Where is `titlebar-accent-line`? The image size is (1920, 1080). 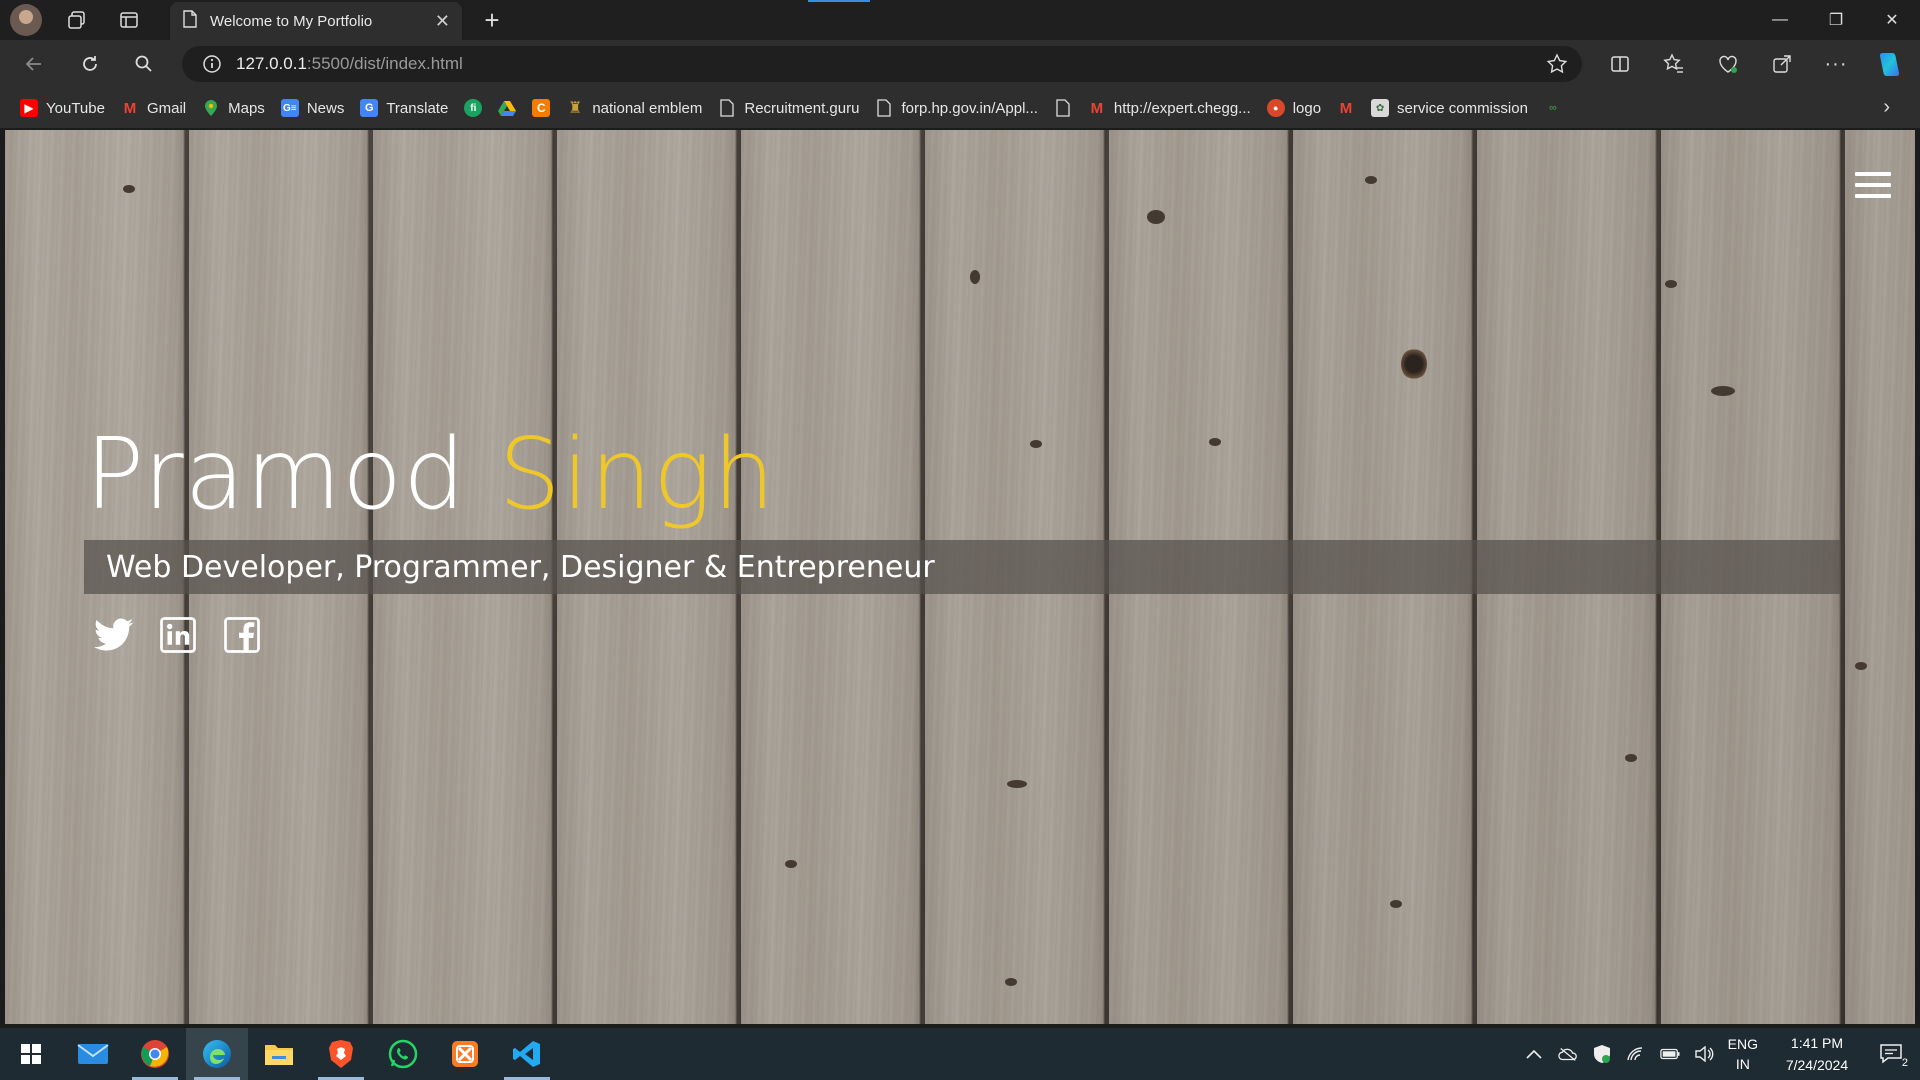 titlebar-accent-line is located at coordinates (839, 1).